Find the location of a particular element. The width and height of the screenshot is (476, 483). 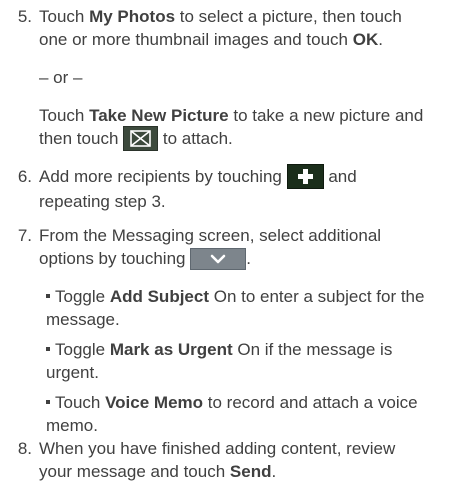

text: then touch is located at coordinates (81, 138).